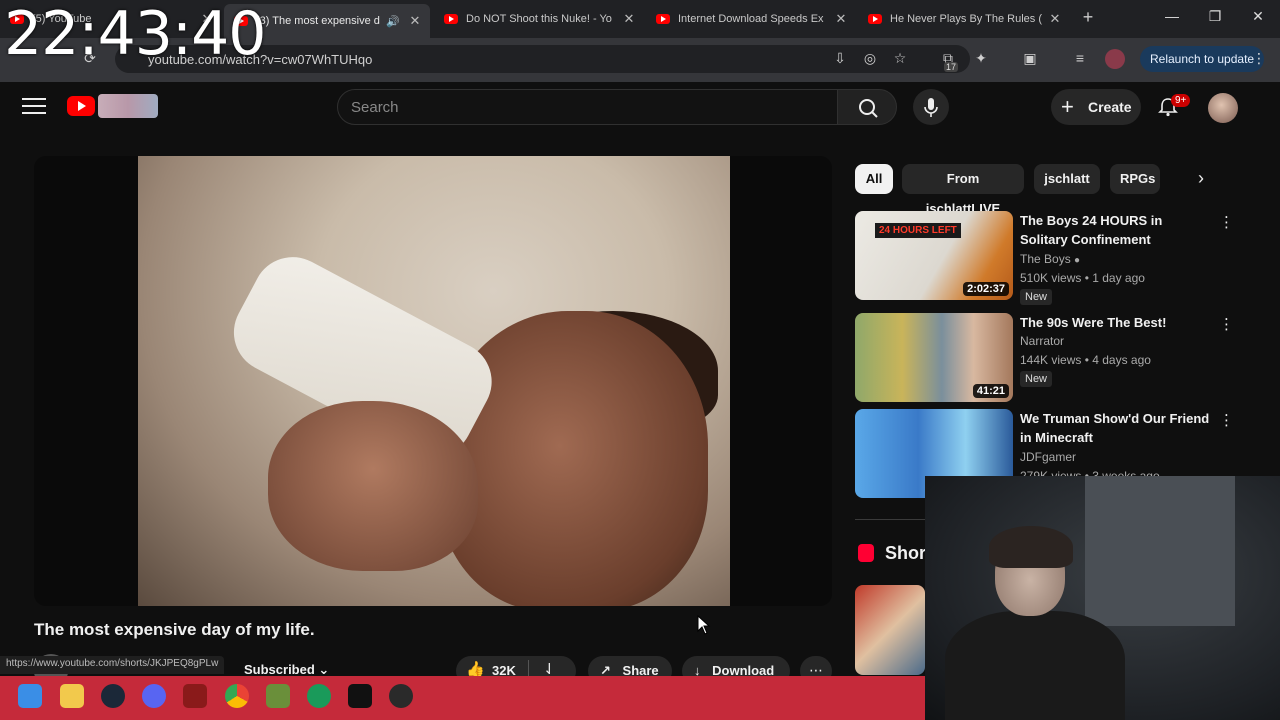 This screenshot has height=720, width=1280. What do you see at coordinates (1067, 179) in the screenshot?
I see `chip-jschlatt: jschlatt` at bounding box center [1067, 179].